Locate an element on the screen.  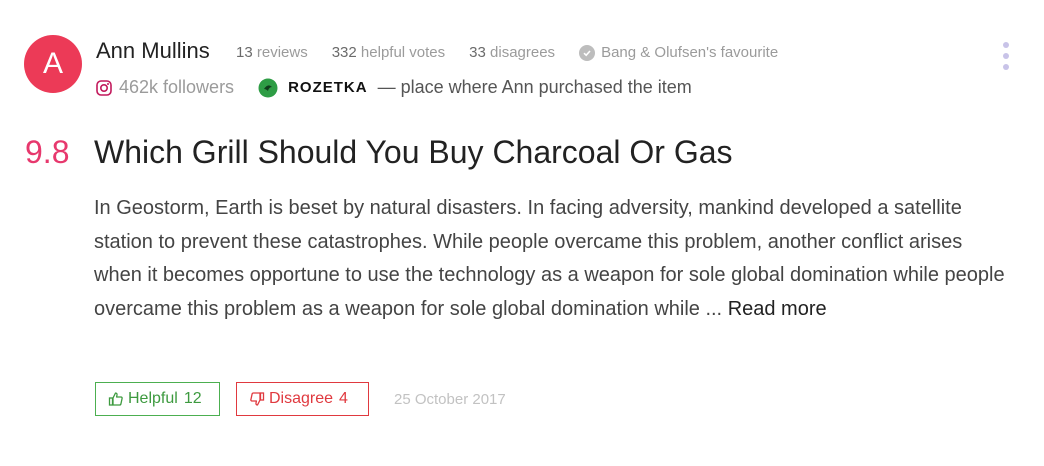
disagree-button: Disagree 4 is located at coordinates (302, 399).